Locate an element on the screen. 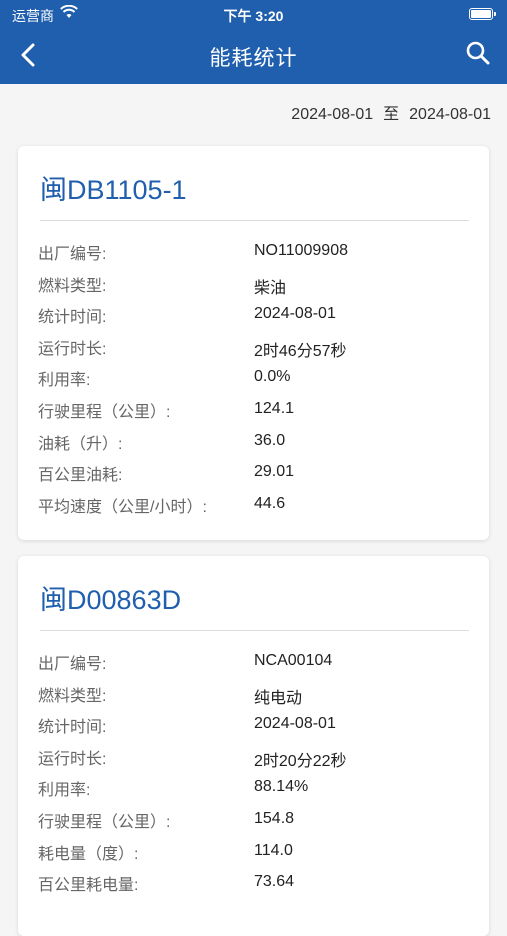 The image size is (507, 936). field-row: 燃料类型: 柴油 is located at coordinates (253, 288).